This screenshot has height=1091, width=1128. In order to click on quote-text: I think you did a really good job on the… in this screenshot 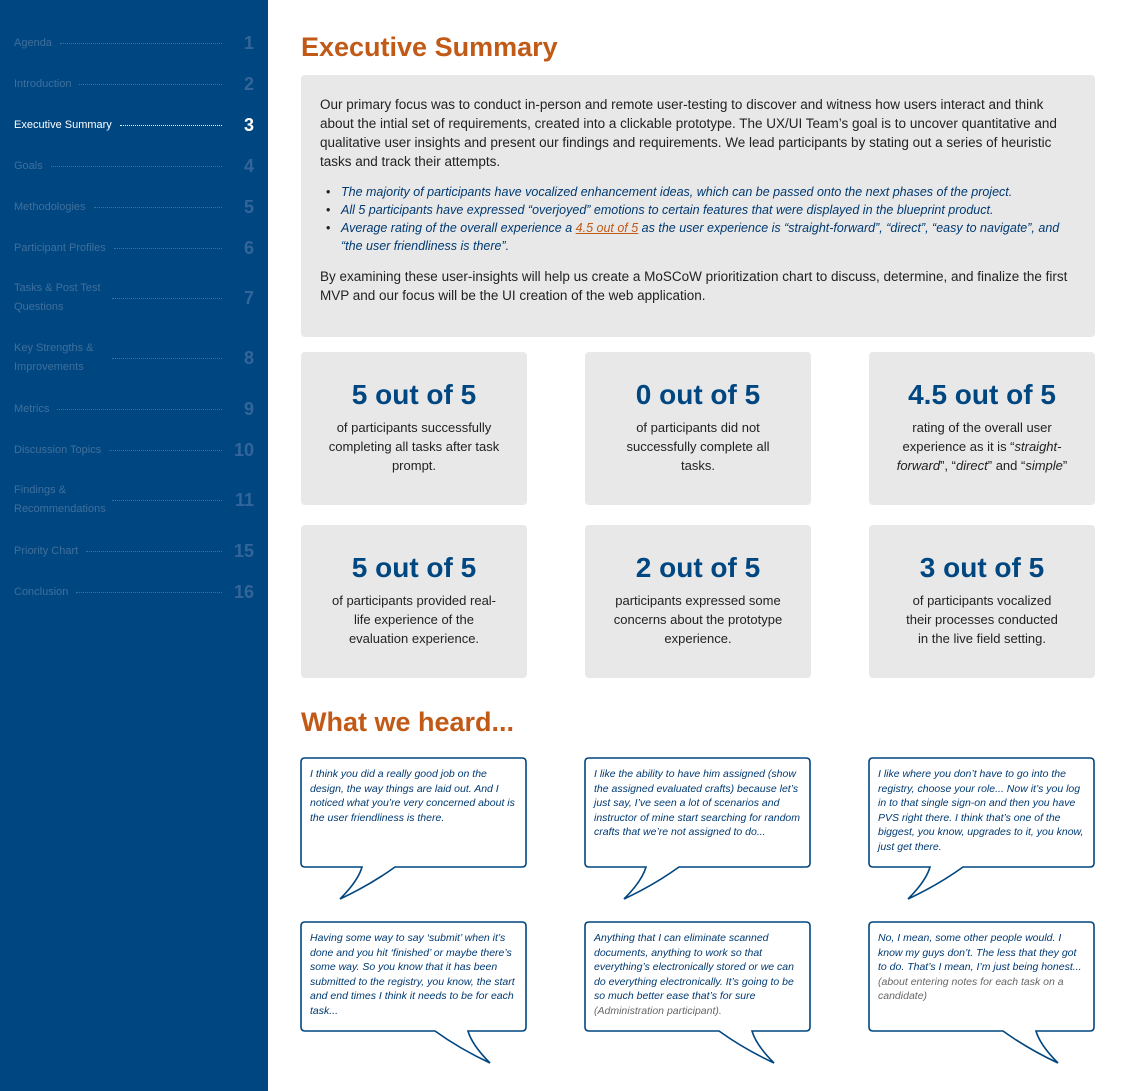, I will do `click(412, 796)`.